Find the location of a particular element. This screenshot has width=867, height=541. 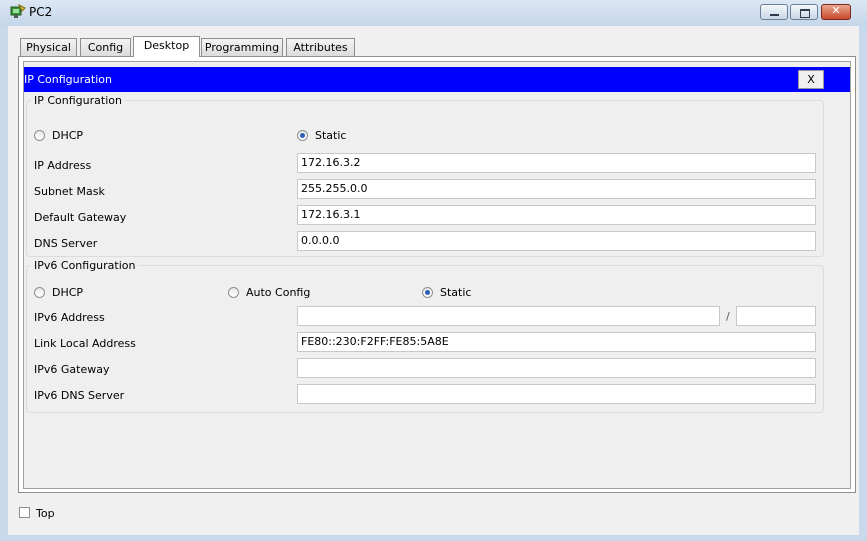

app-header: IP Configuration X is located at coordinates (437, 79).